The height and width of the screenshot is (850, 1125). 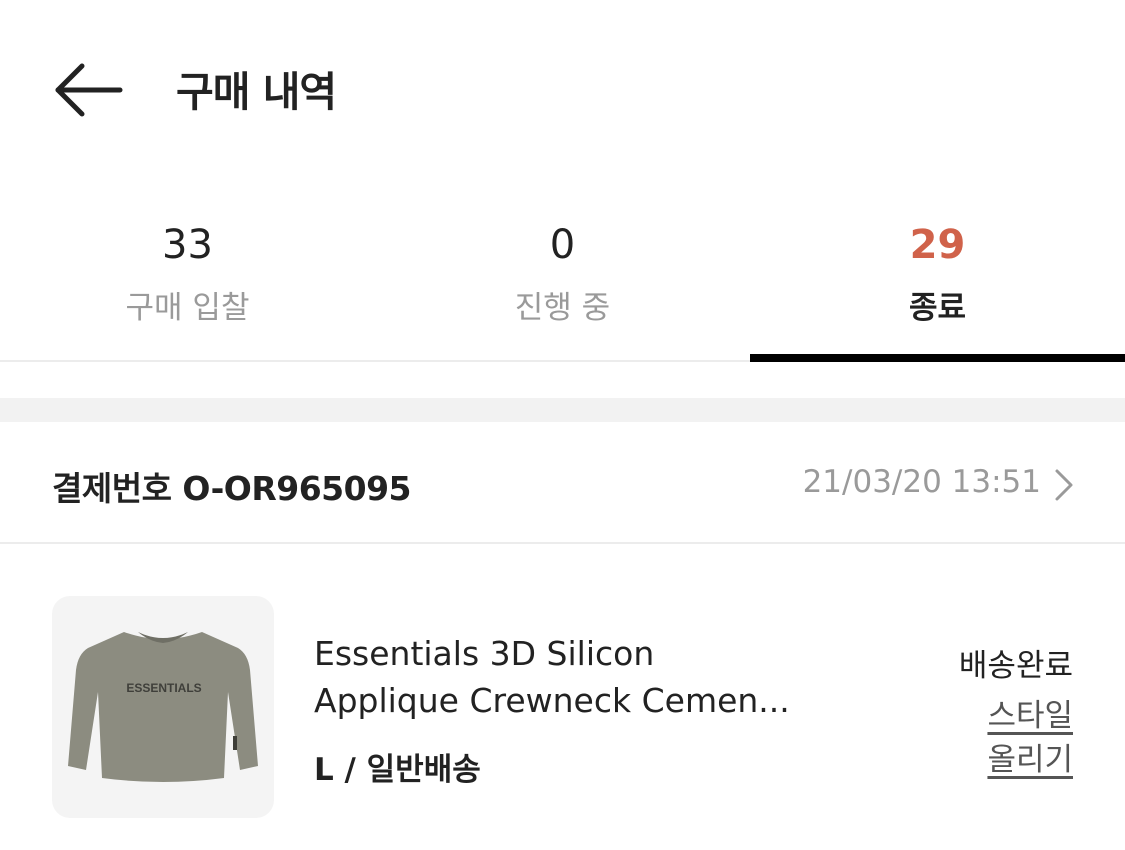 What do you see at coordinates (562, 245) in the screenshot?
I see `tab-in-progress-count: 0` at bounding box center [562, 245].